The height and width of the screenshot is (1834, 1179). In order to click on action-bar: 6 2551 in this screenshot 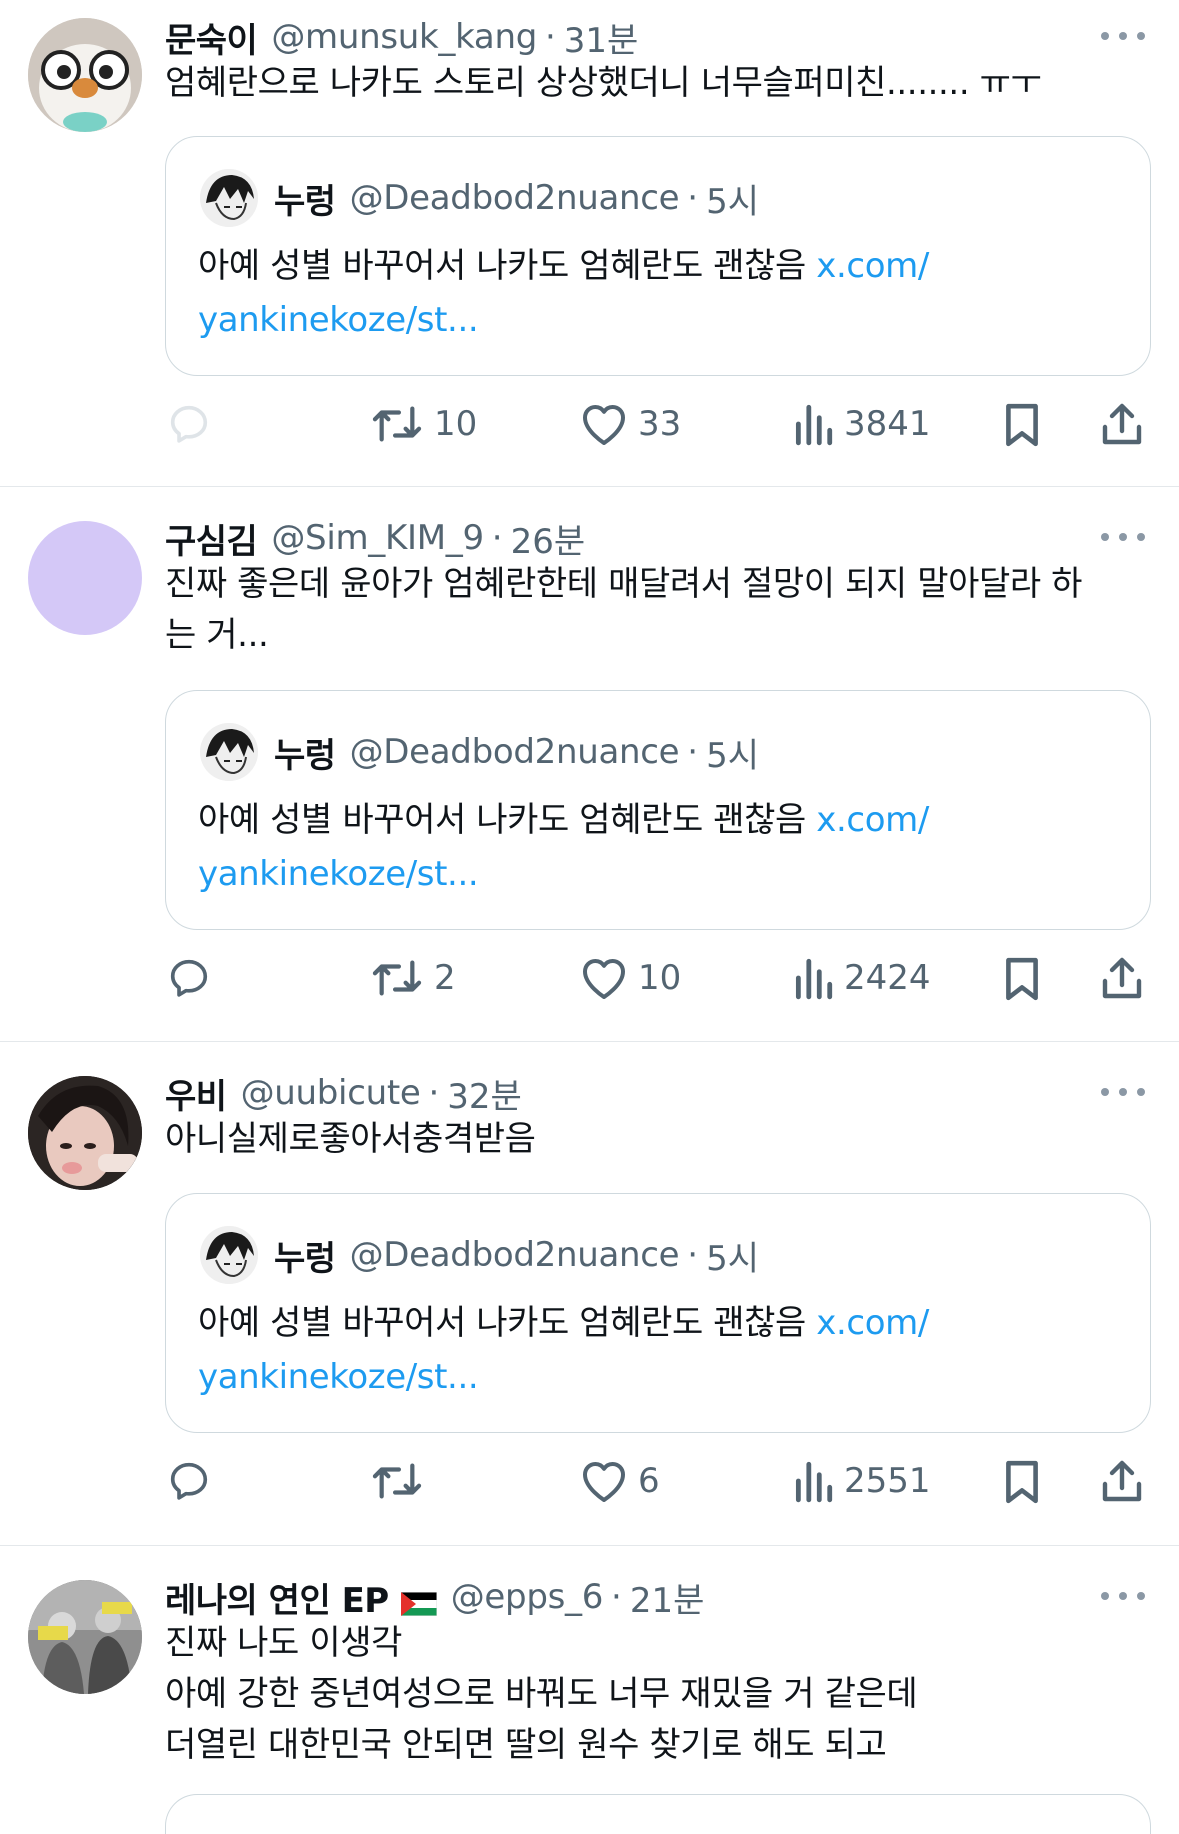, I will do `click(589, 1481)`.